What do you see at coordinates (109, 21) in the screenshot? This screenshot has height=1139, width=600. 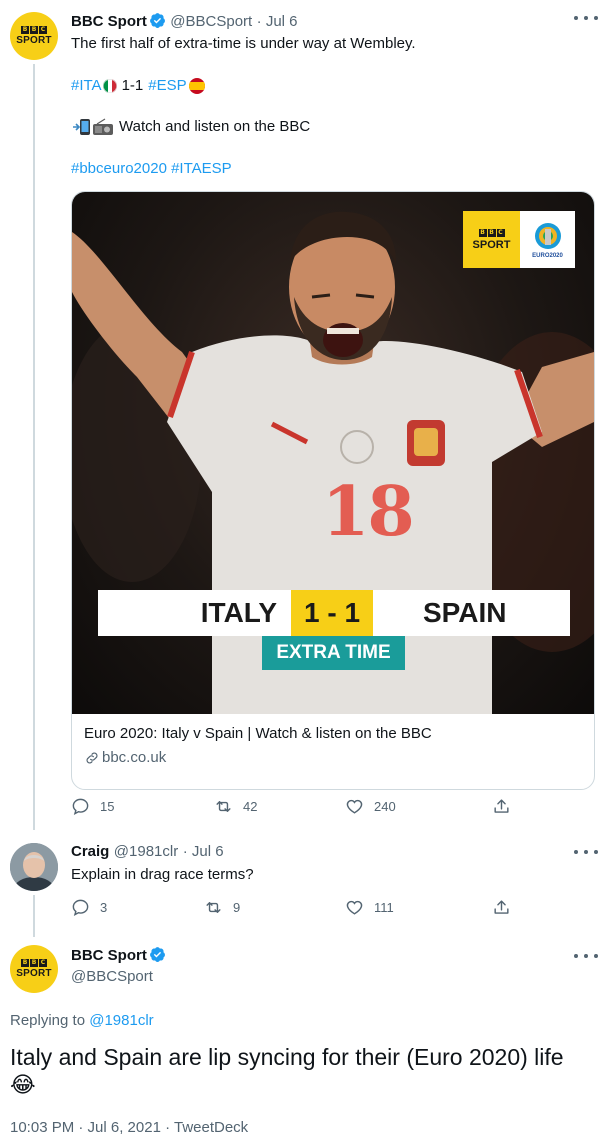 I see `author-name: BBC Sport` at bounding box center [109, 21].